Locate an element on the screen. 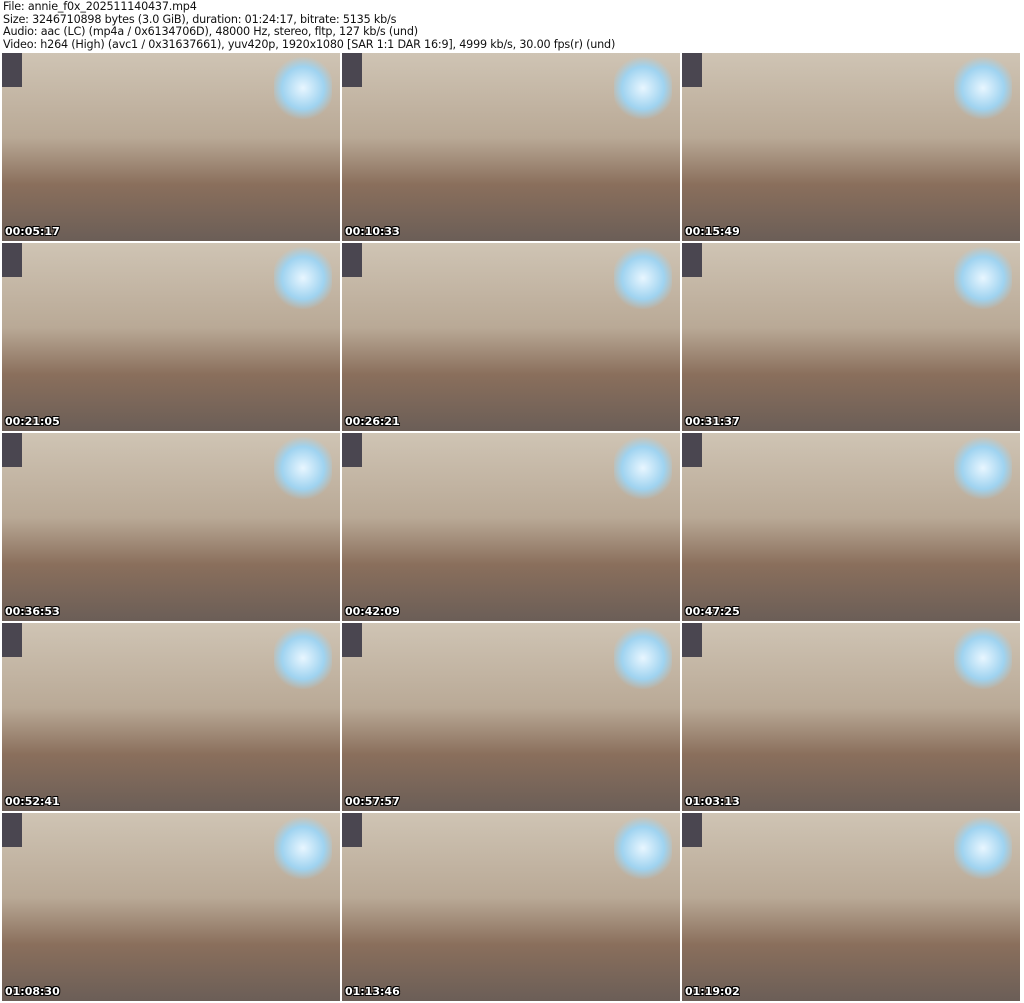 This screenshot has height=1003, width=1024. timestamp-label: 00:42:09 is located at coordinates (372, 611).